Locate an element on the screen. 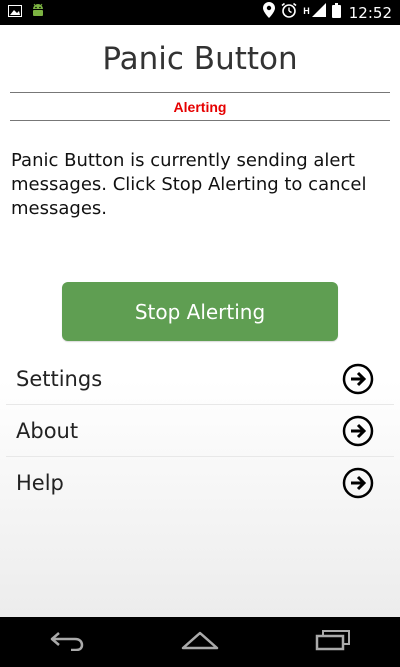  network-type-label: H is located at coordinates (306, 11).